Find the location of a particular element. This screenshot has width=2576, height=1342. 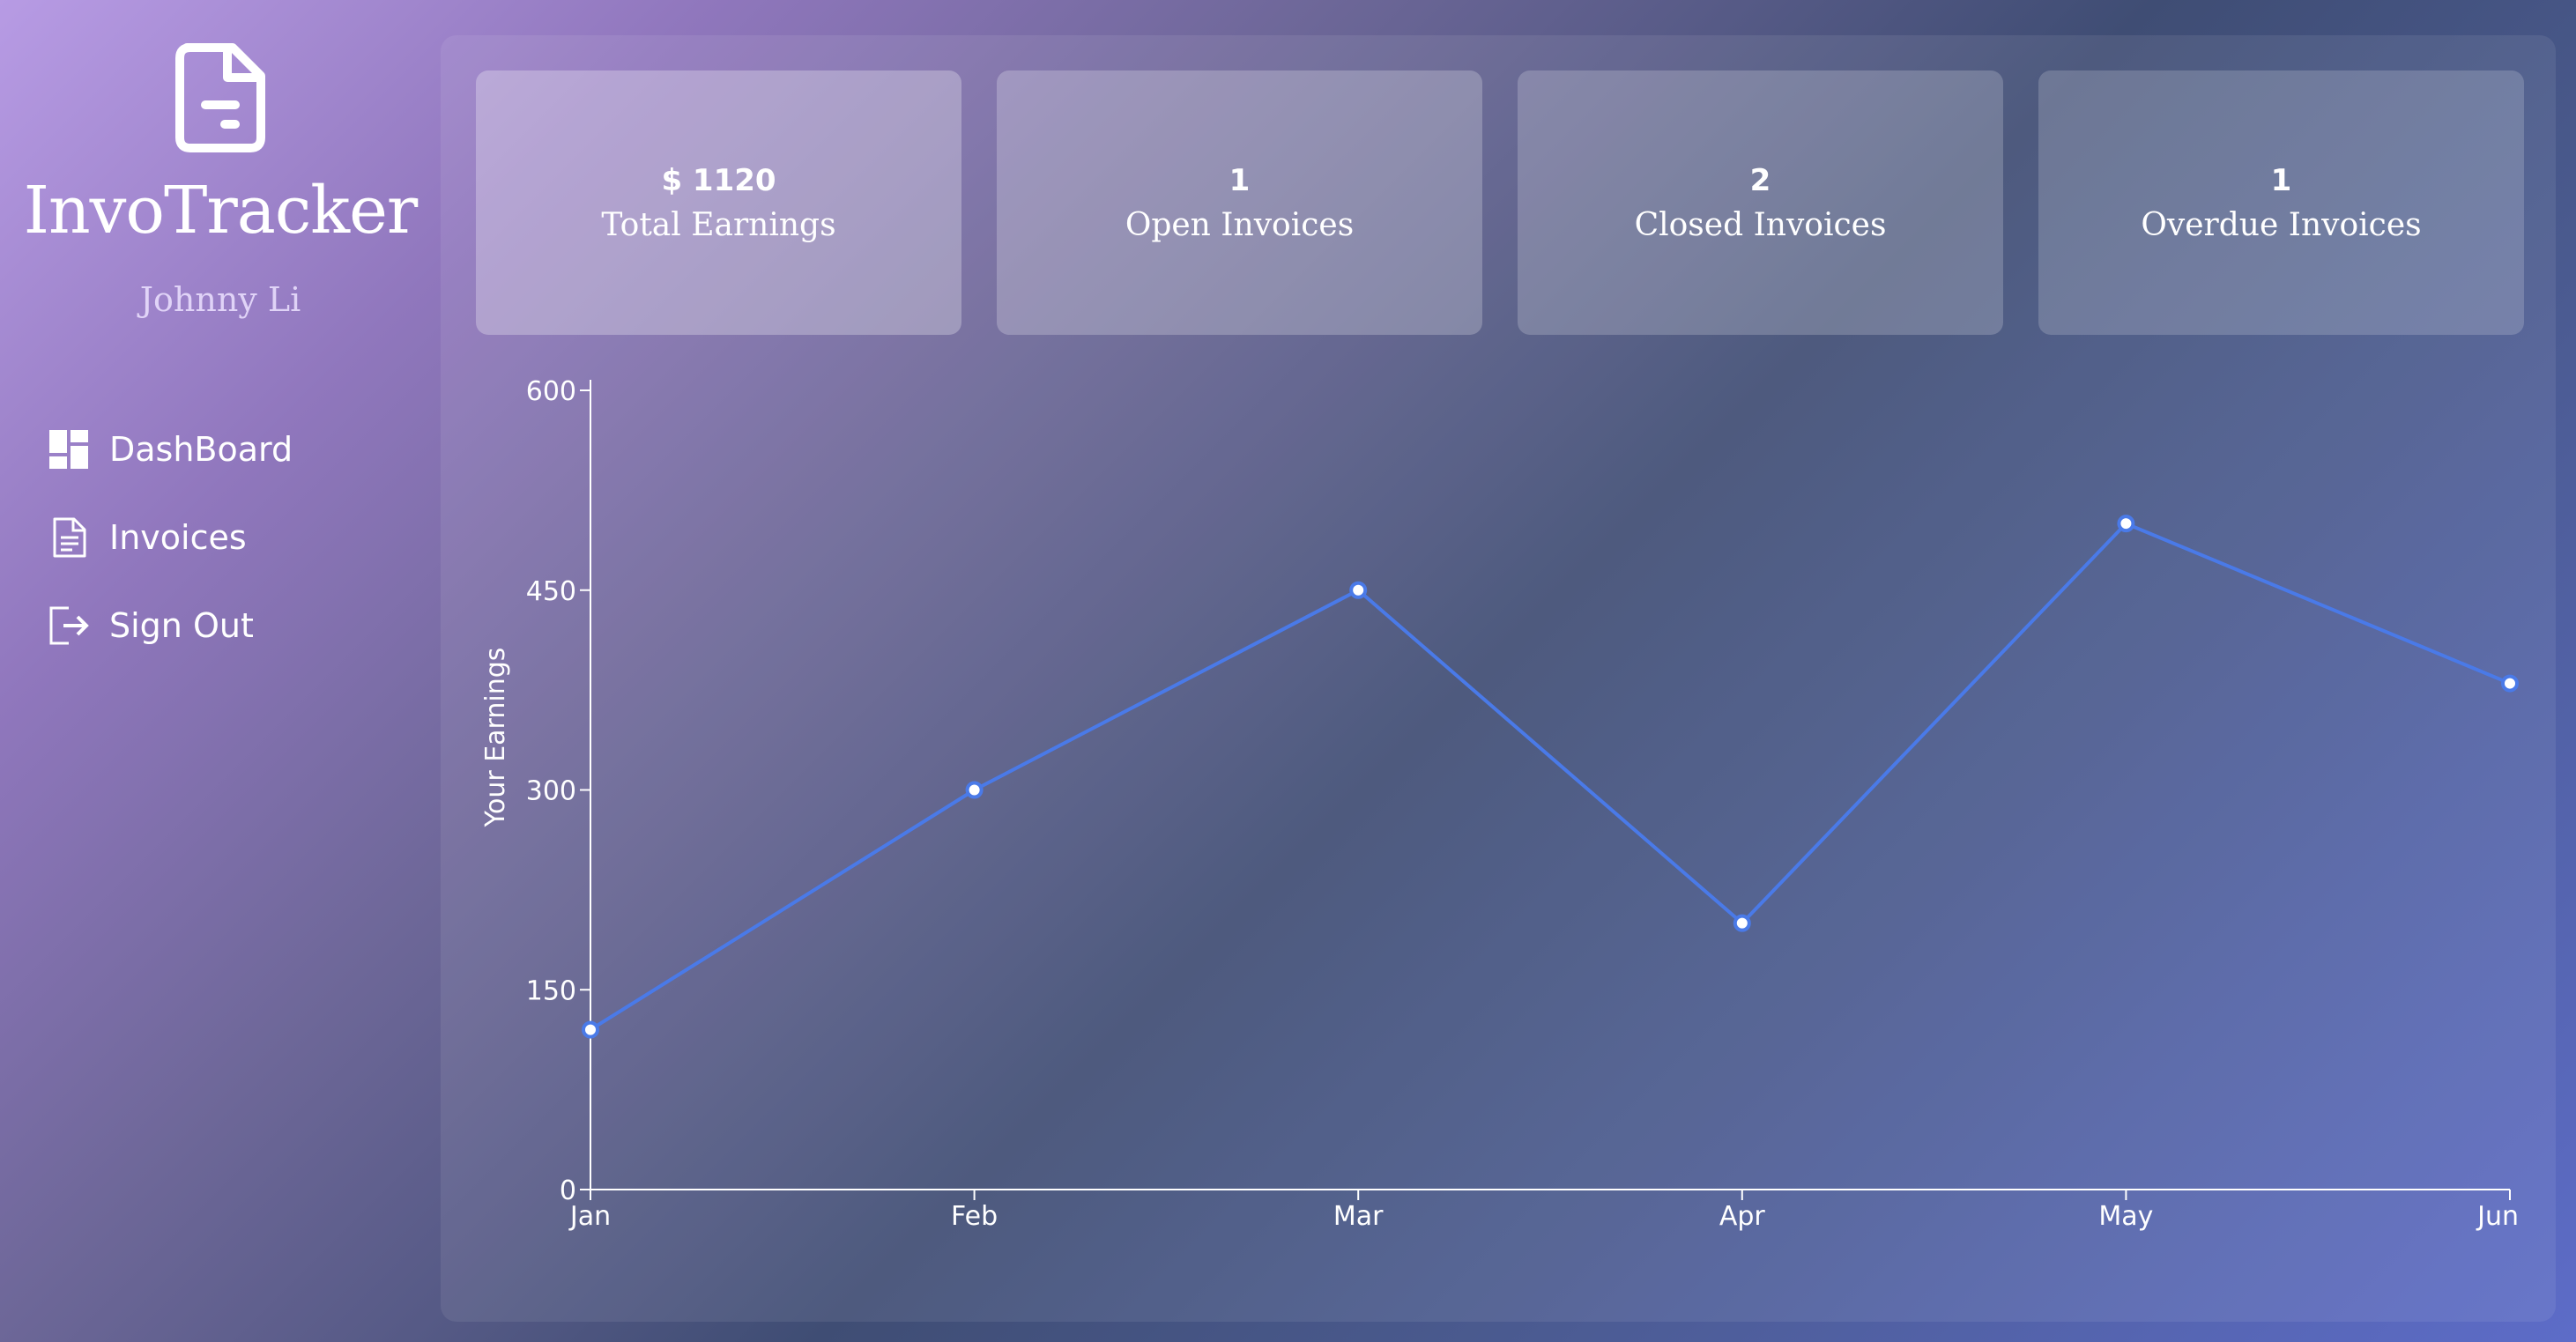

user-name: Johnny Li is located at coordinates (220, 299).